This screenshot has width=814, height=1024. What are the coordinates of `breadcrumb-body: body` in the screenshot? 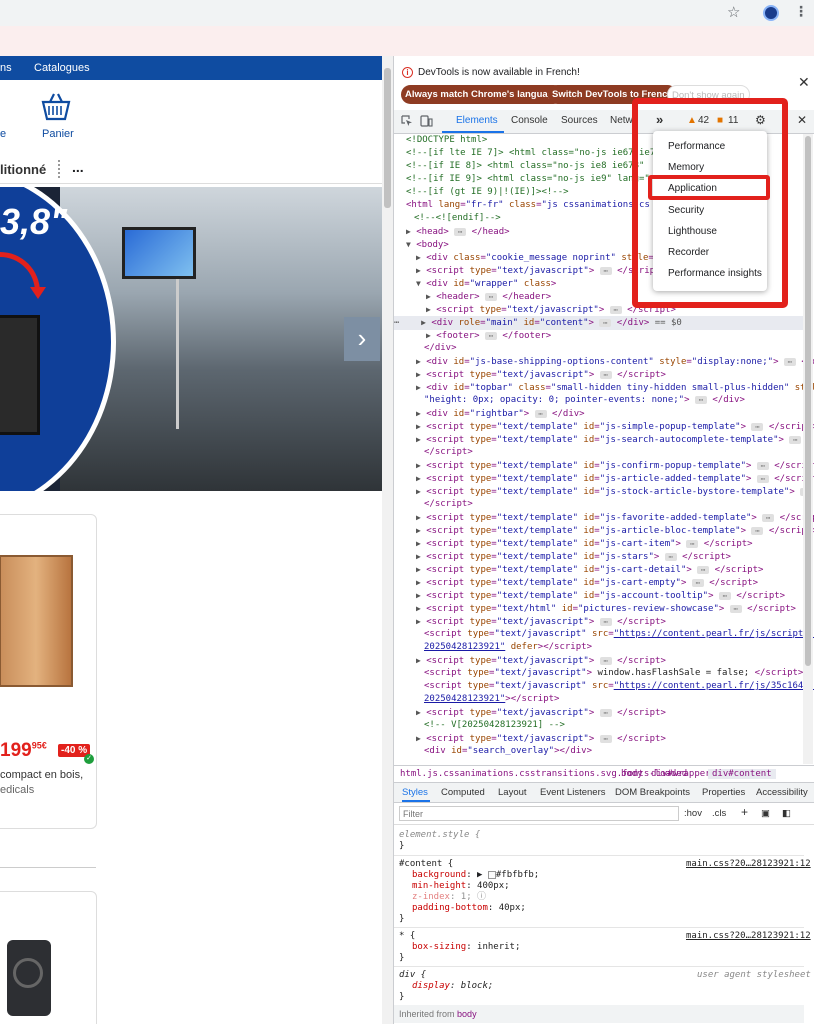 It's located at (632, 774).